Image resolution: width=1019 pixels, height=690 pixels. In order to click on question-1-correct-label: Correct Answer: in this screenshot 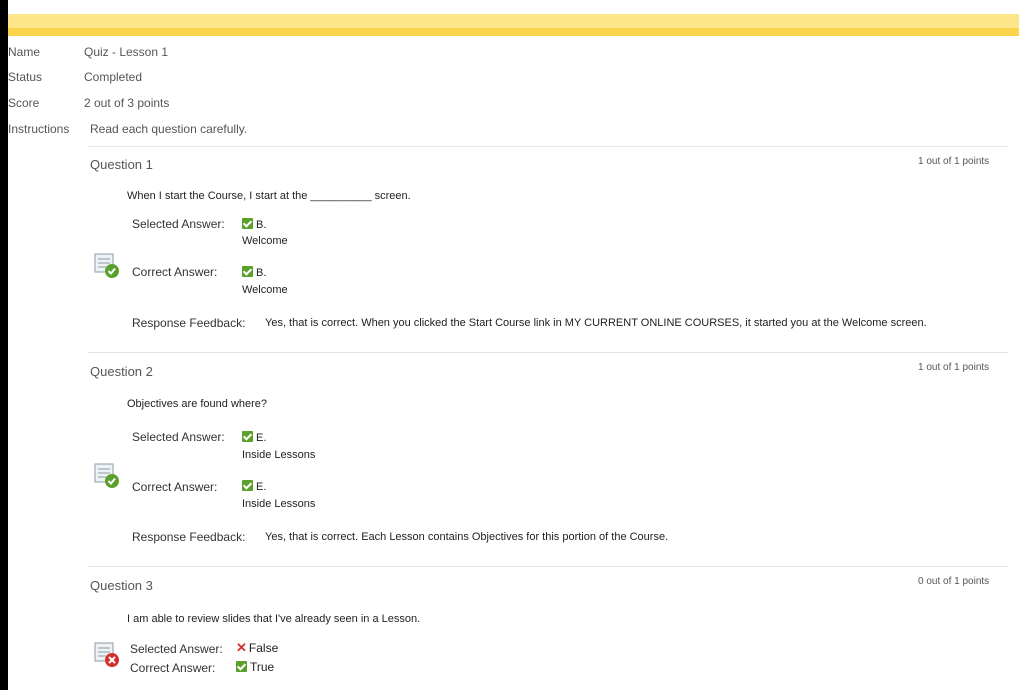, I will do `click(175, 272)`.